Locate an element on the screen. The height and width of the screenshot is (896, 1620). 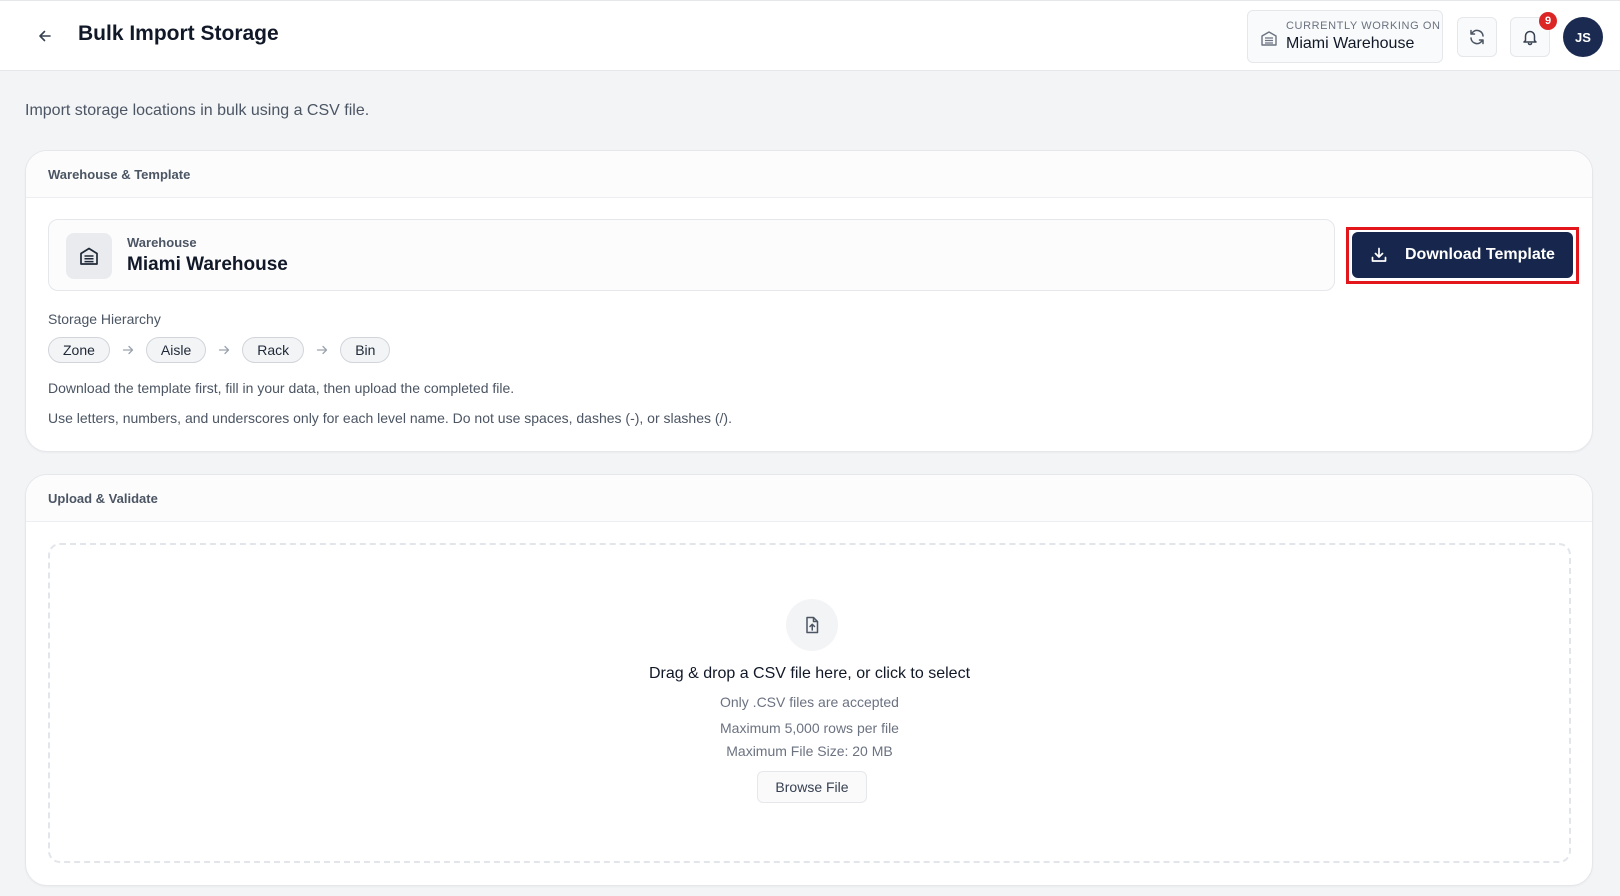
arrow-left-icon is located at coordinates (45, 36).